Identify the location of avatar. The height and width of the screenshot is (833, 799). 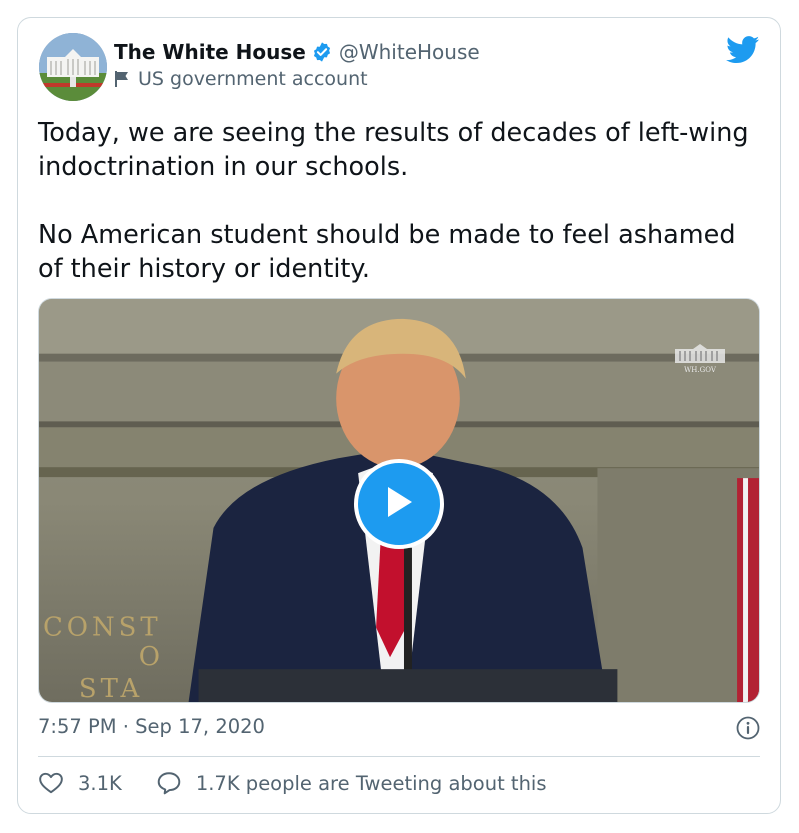
(73, 67).